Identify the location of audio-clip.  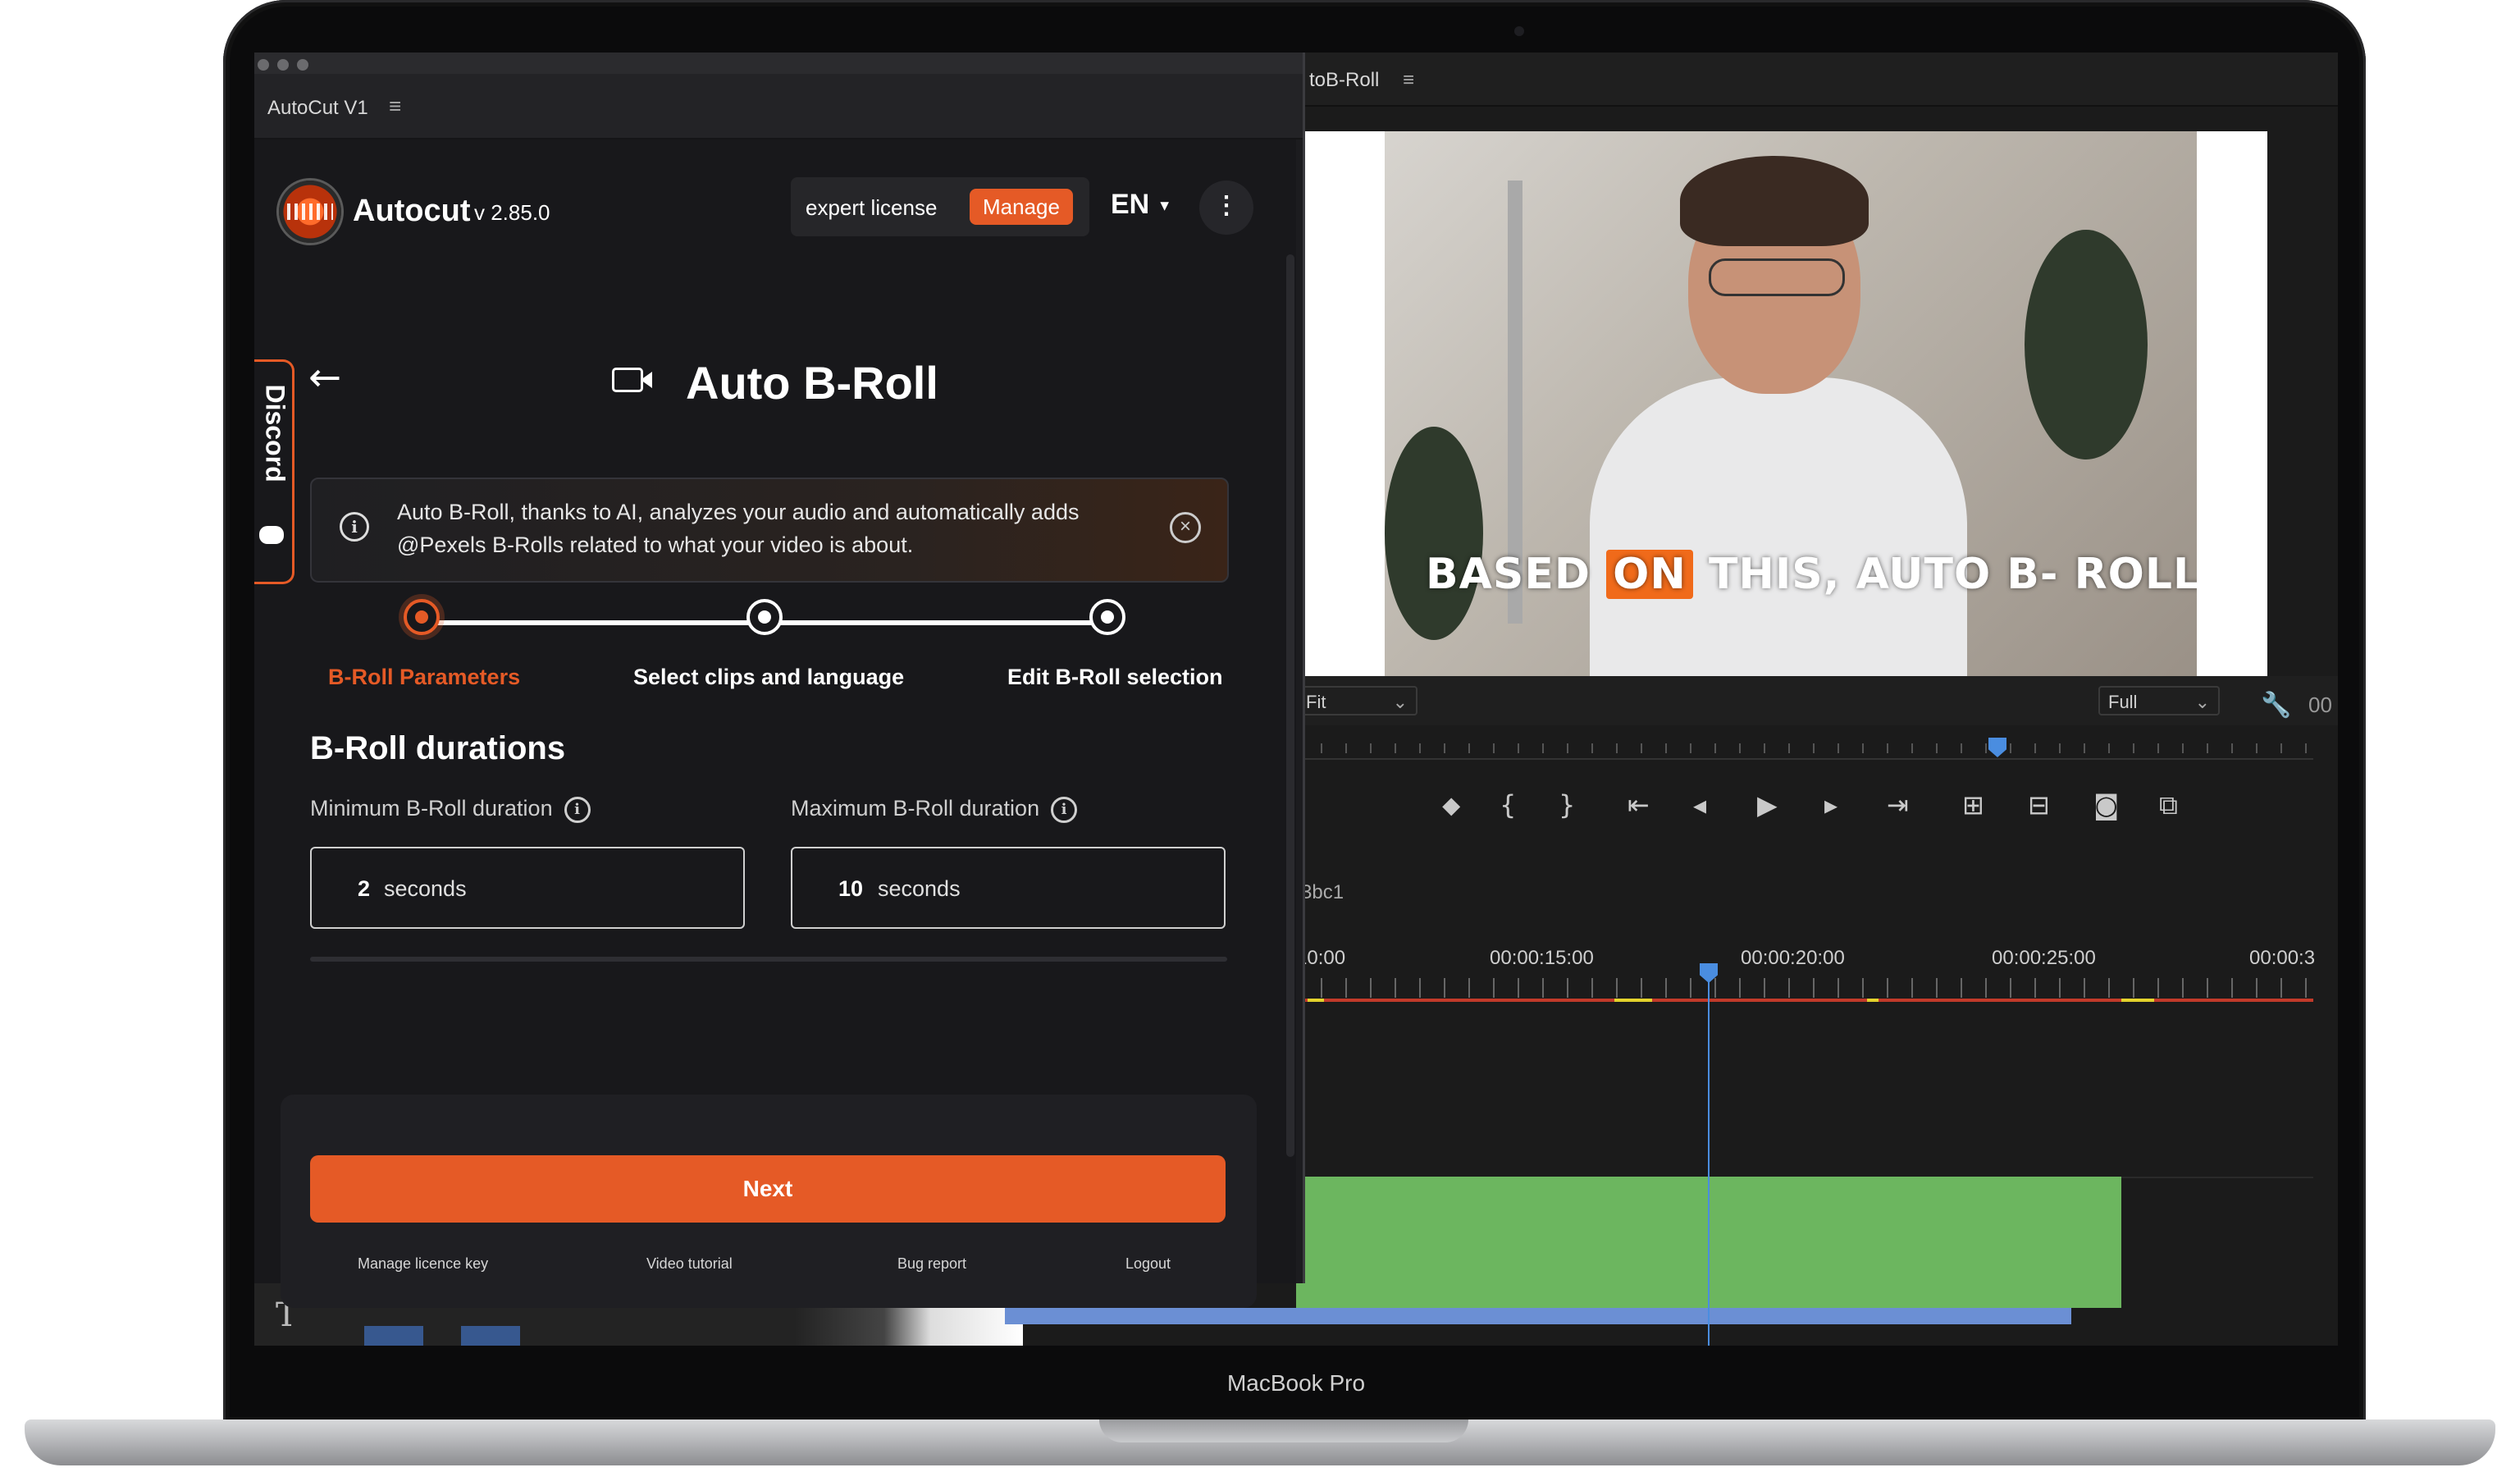
(1538, 1316).